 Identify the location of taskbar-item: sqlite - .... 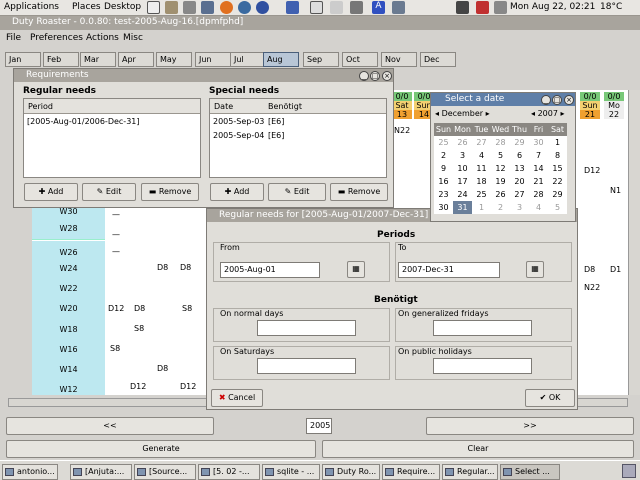
(291, 472).